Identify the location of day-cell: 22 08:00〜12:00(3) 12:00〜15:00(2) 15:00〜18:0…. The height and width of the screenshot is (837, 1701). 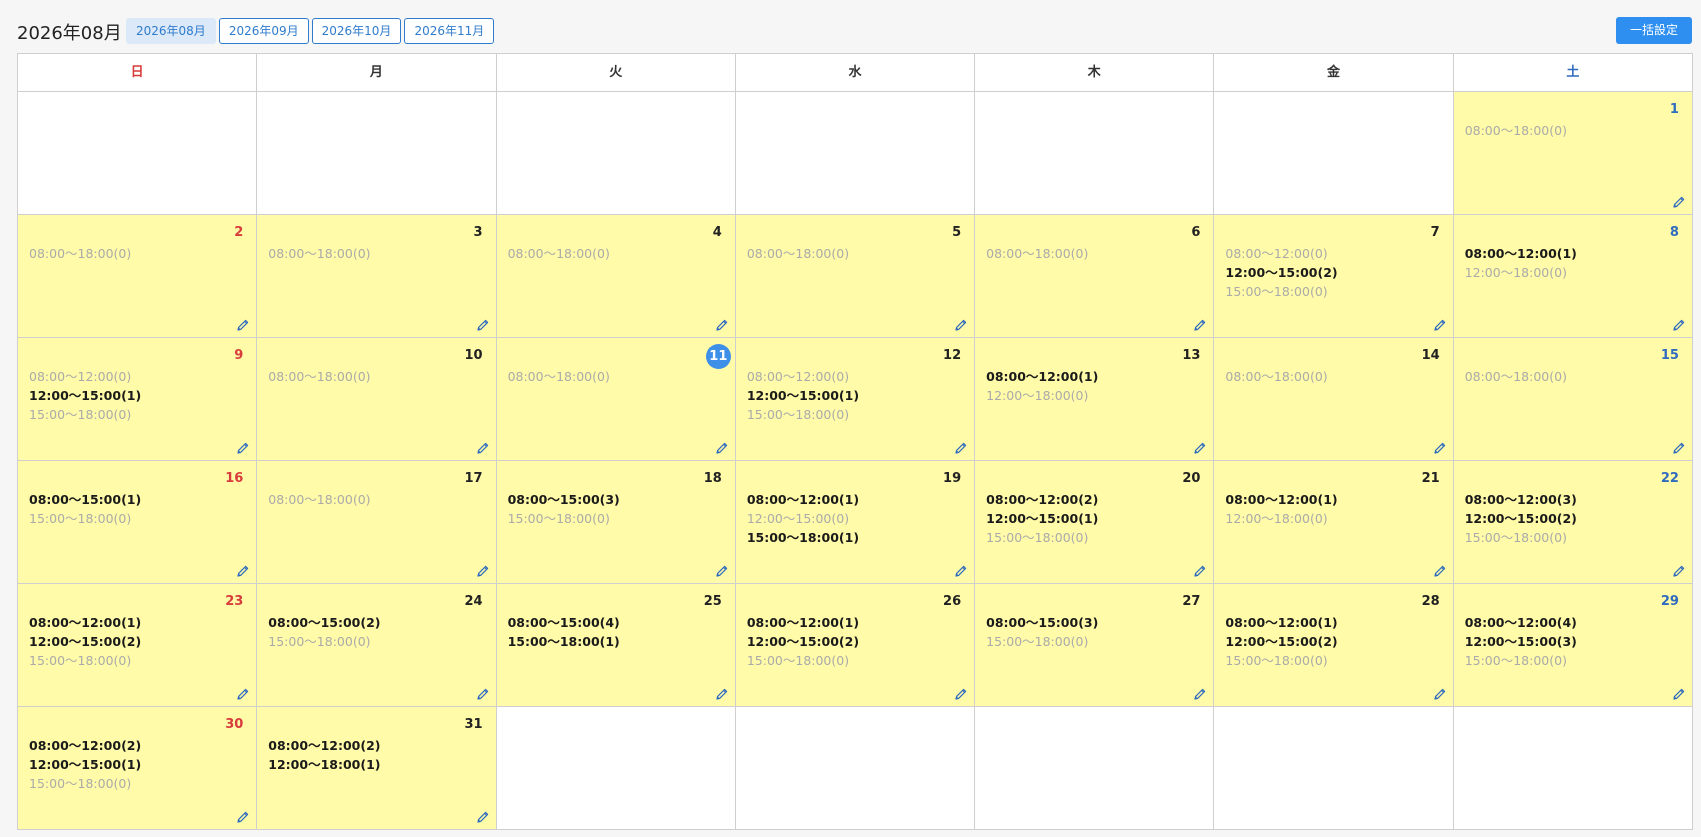
(1572, 522).